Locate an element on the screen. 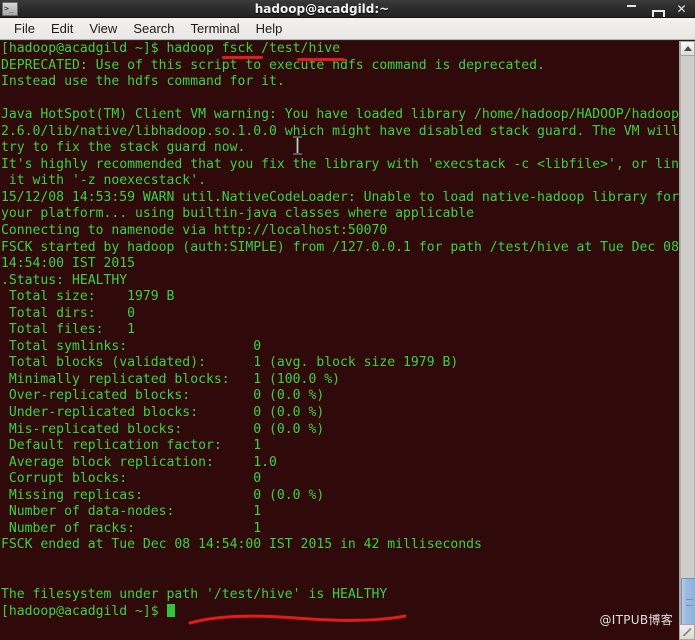 The width and height of the screenshot is (695, 640). terminal-icon is located at coordinates (10, 8).